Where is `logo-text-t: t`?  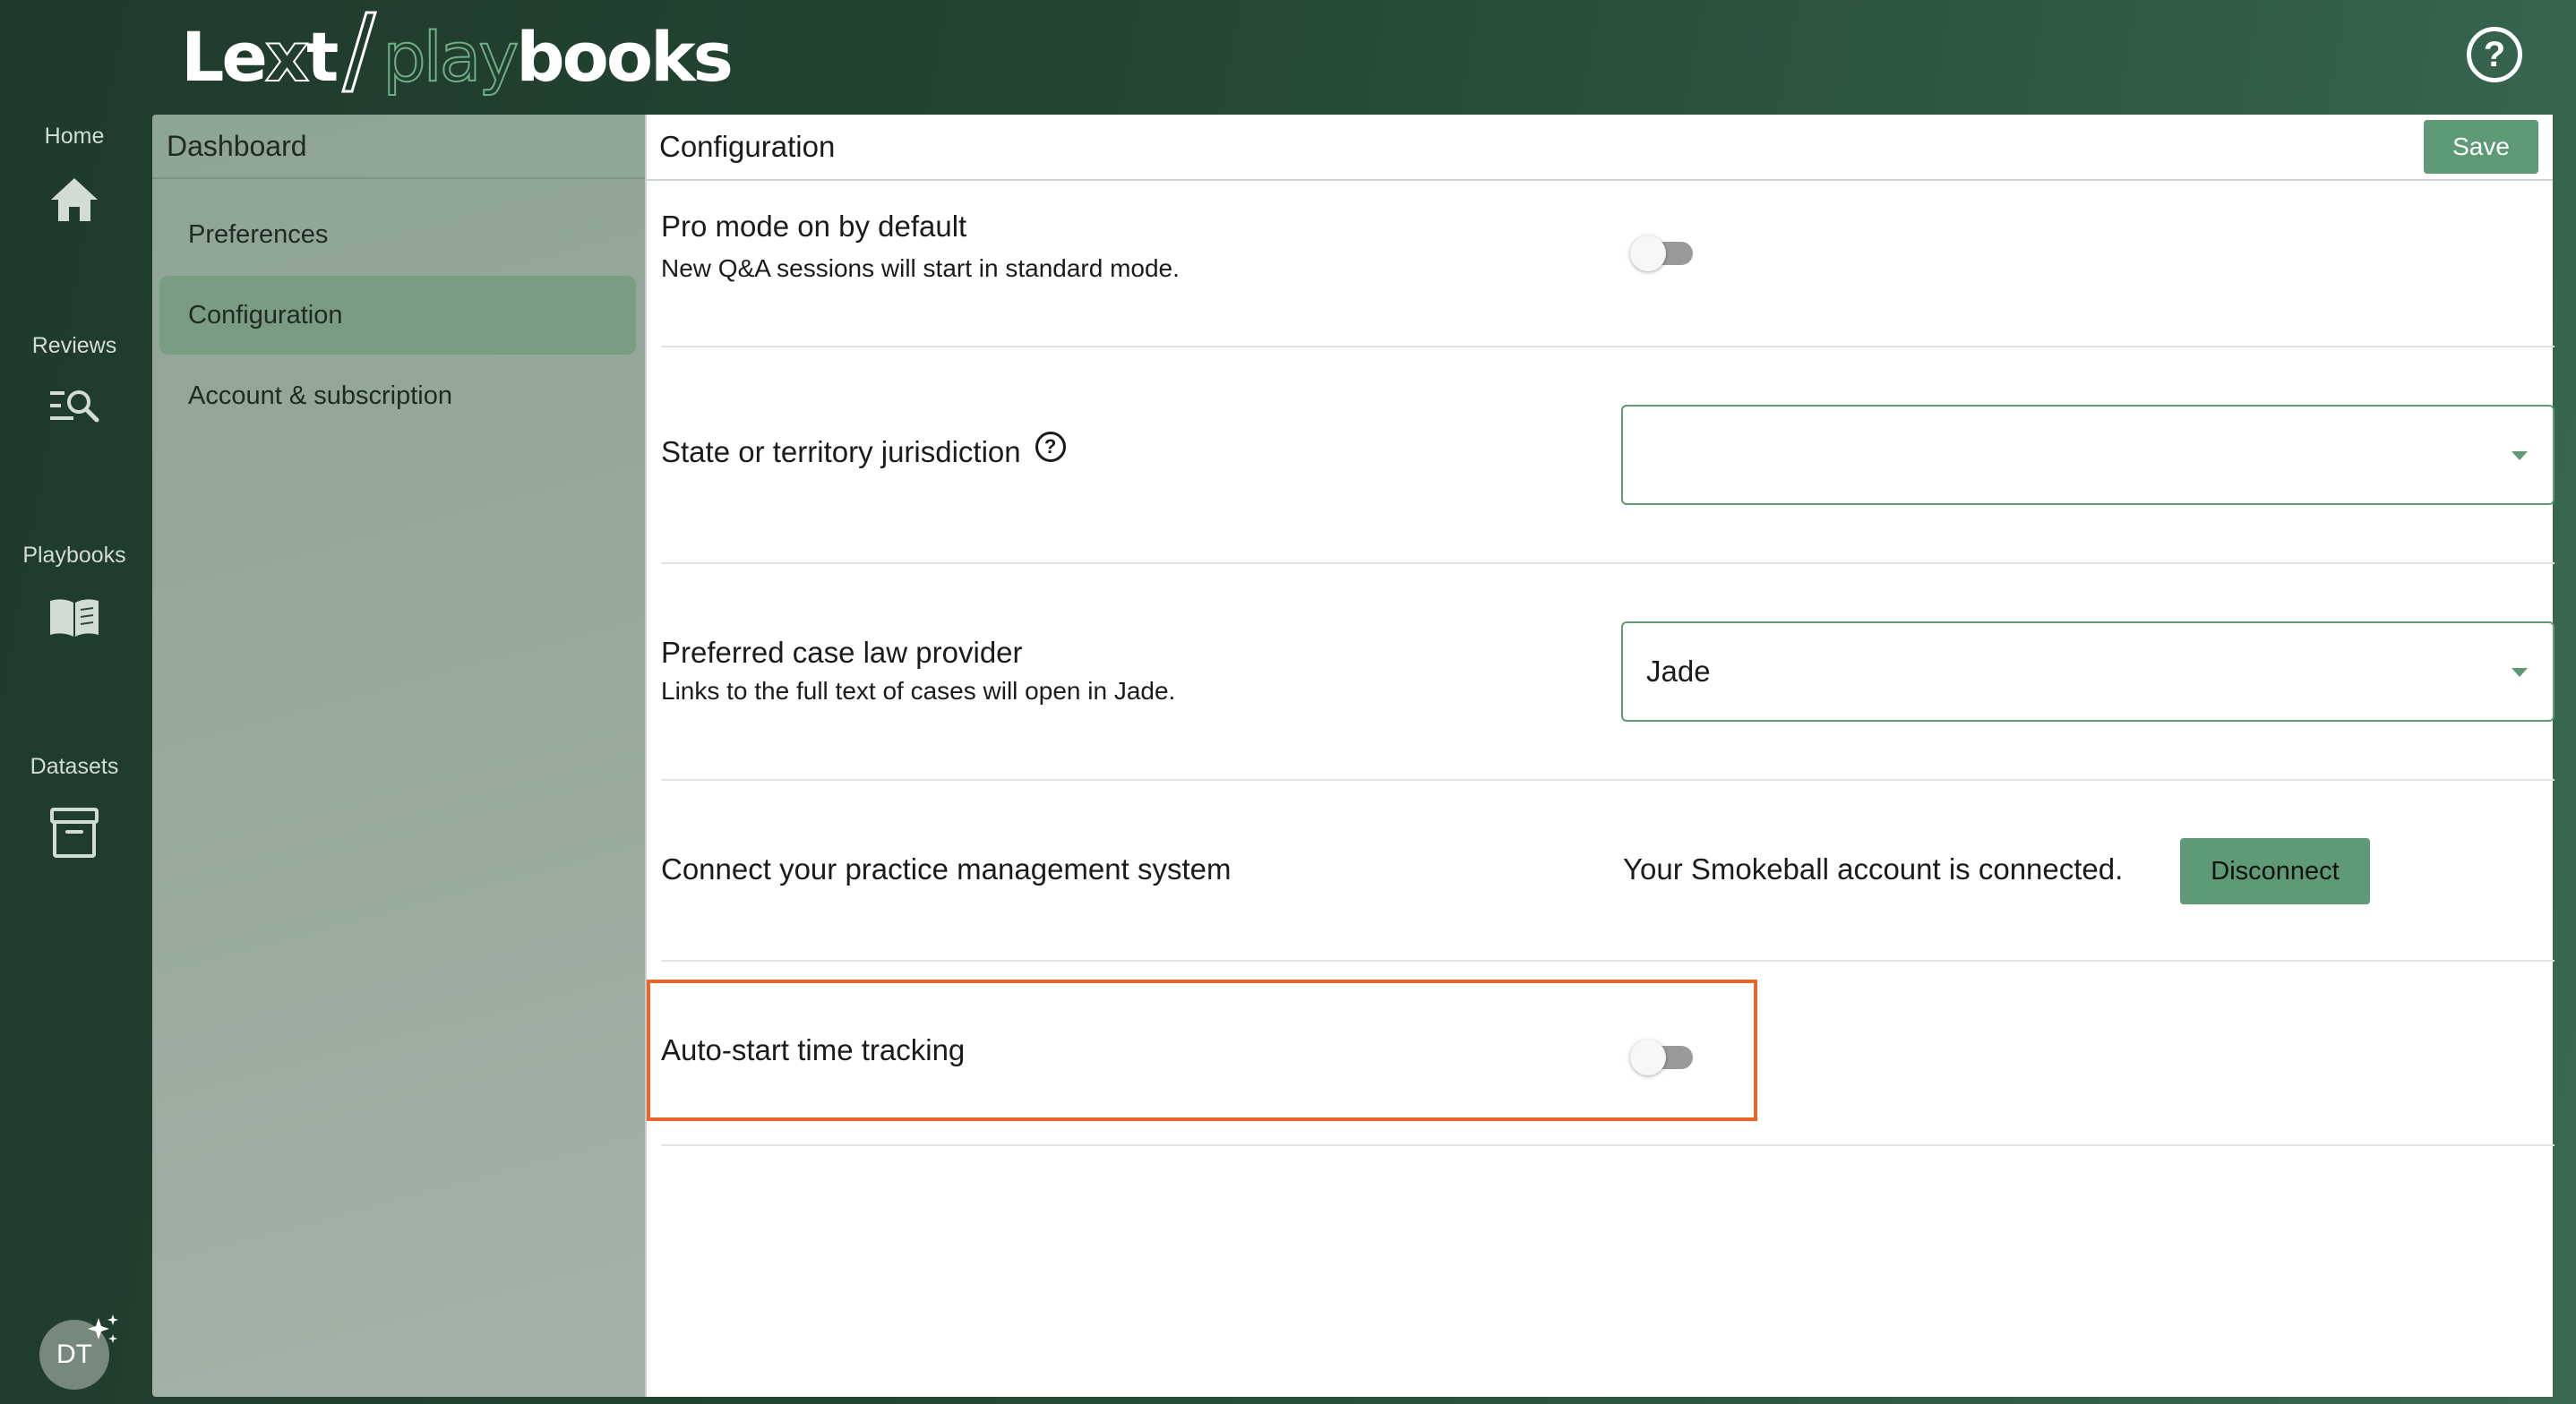 logo-text-t: t is located at coordinates (322, 57).